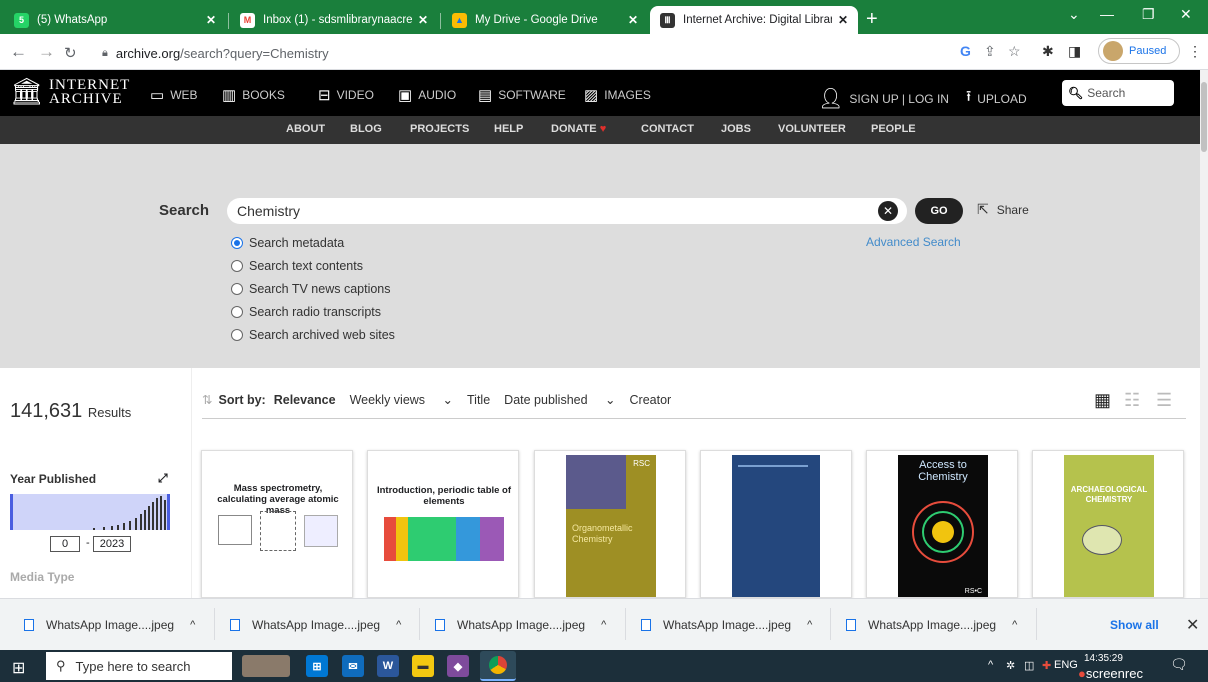 The height and width of the screenshot is (682, 1208). Describe the element at coordinates (366, 129) in the screenshot. I see `subnav-blog: BLOG` at that location.